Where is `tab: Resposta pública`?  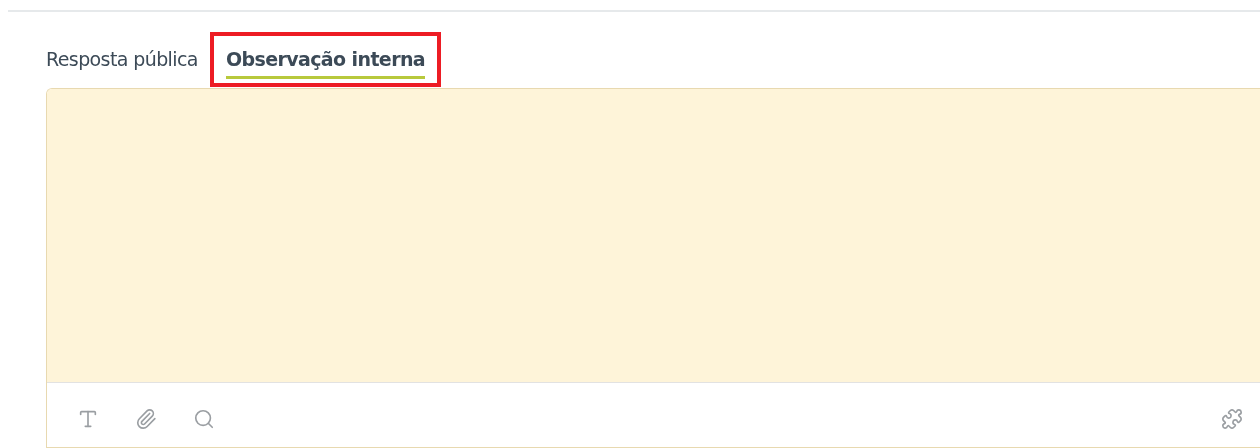 tab: Resposta pública is located at coordinates (122, 63).